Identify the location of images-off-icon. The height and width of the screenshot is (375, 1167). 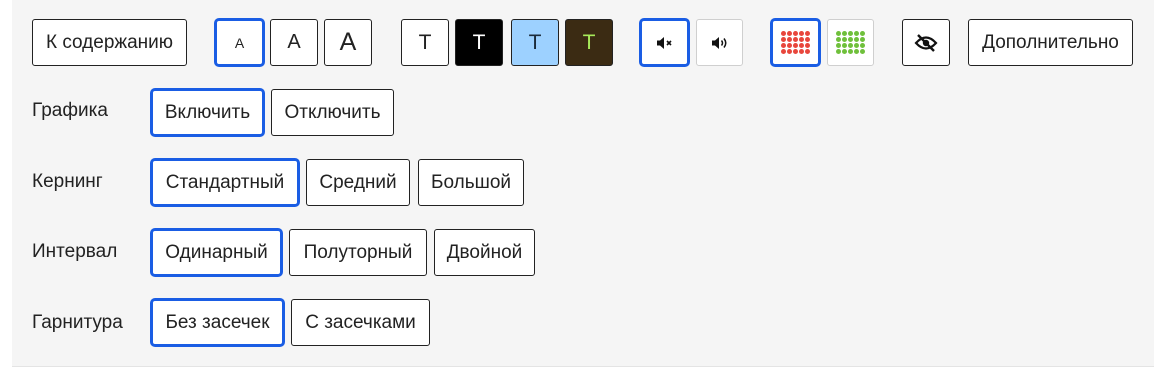
(795, 42).